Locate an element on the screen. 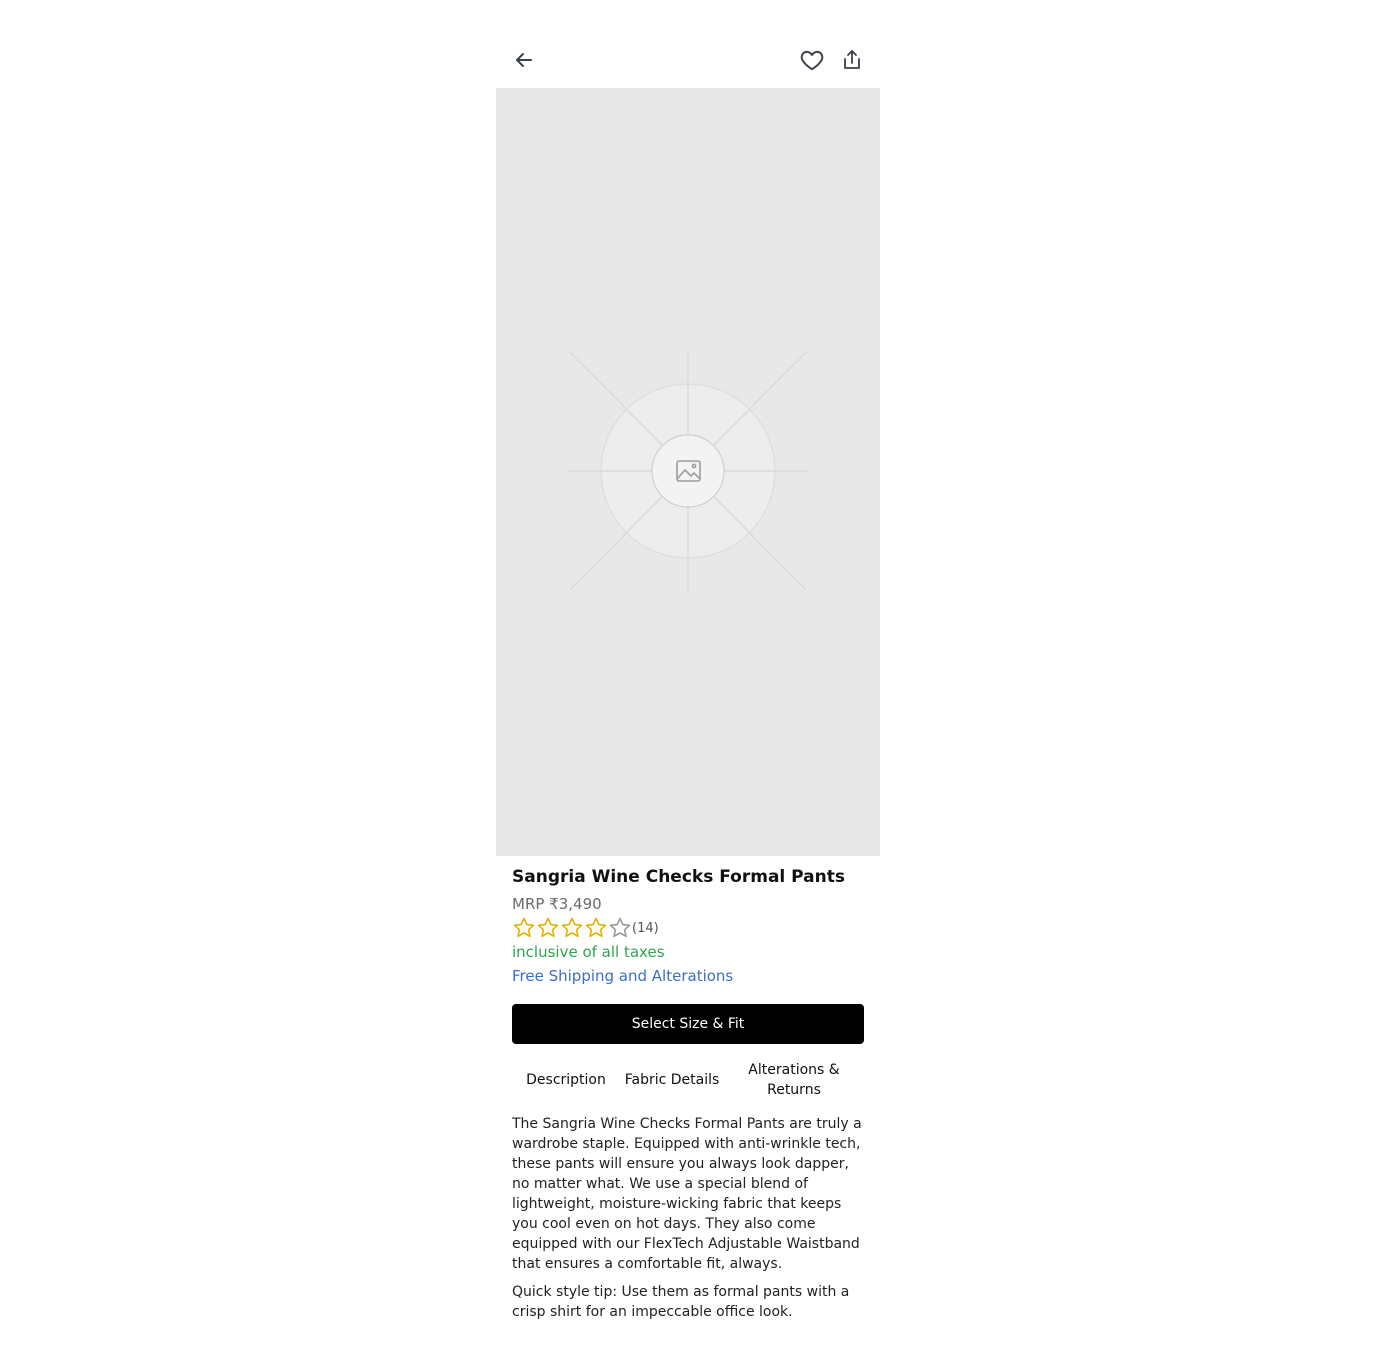 The height and width of the screenshot is (1364, 1376). share-button is located at coordinates (852, 60).